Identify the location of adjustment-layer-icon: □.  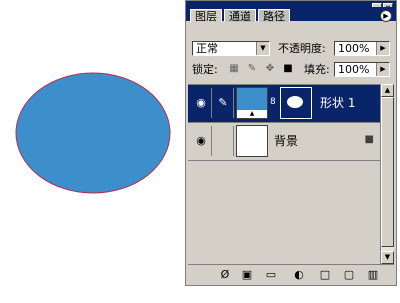
(325, 275).